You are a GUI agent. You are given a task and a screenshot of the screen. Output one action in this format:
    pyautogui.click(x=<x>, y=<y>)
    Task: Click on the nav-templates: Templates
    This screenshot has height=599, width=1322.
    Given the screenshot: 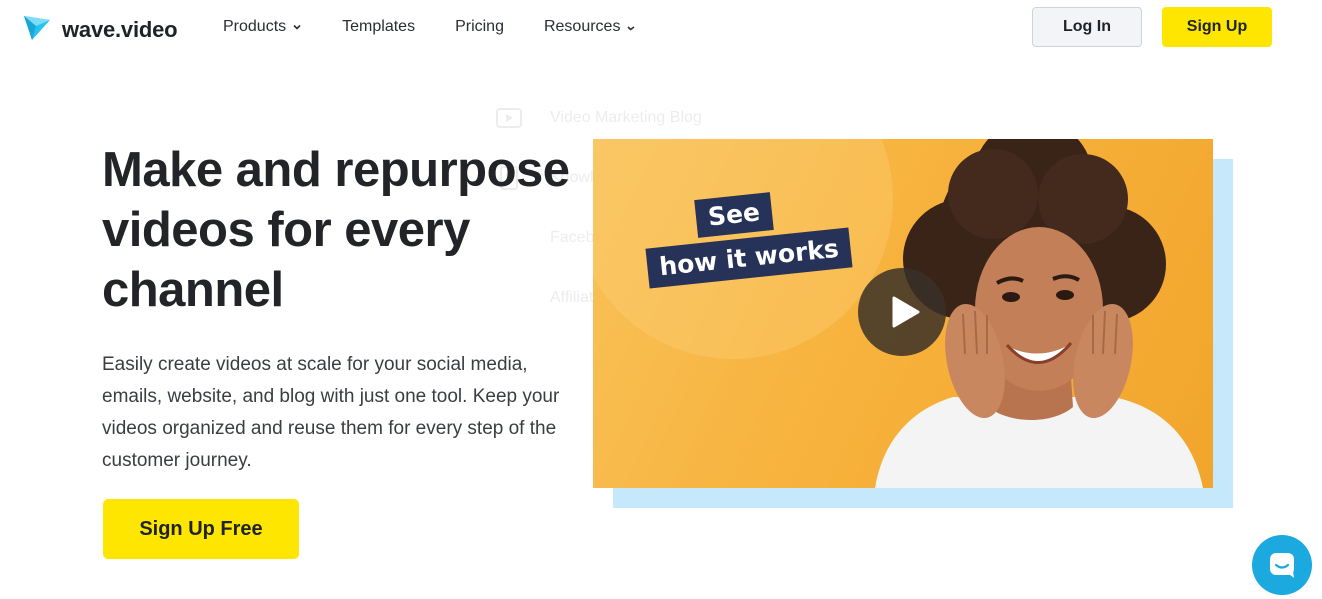 What is the action you would take?
    pyautogui.click(x=378, y=27)
    